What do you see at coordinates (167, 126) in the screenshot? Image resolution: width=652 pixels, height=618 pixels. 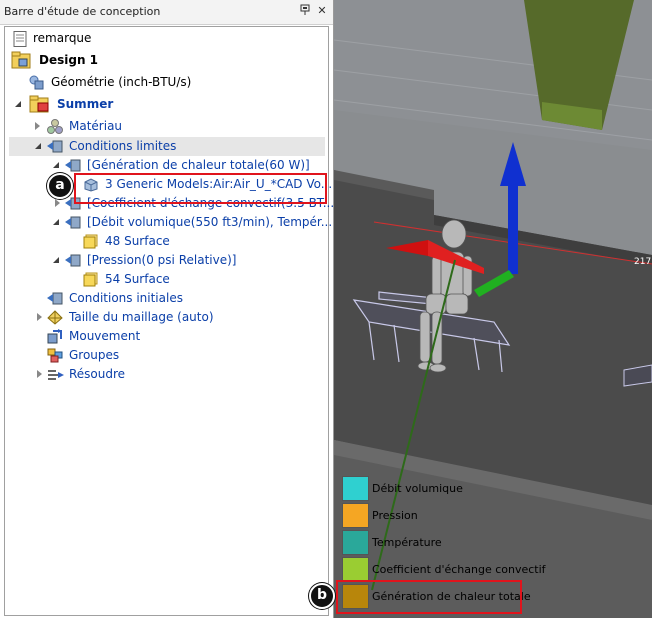 I see `tree-item-material: Matériau` at bounding box center [167, 126].